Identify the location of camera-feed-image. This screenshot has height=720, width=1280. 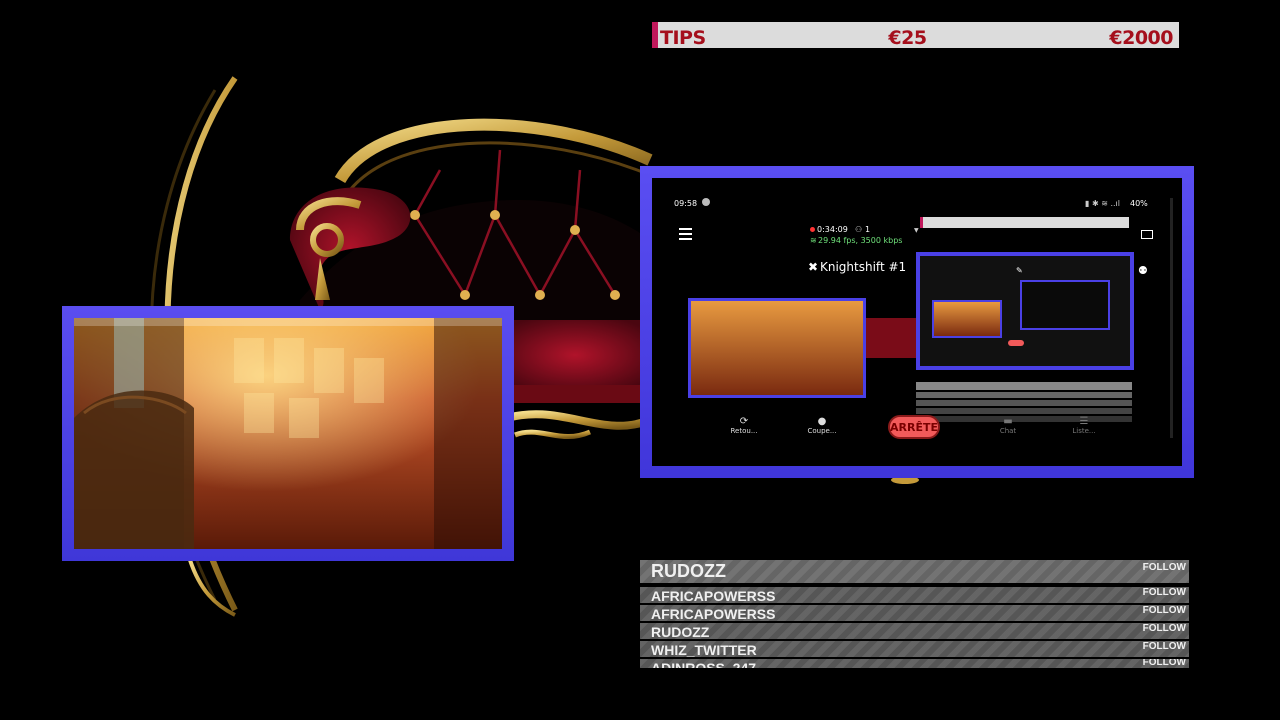
(288, 433).